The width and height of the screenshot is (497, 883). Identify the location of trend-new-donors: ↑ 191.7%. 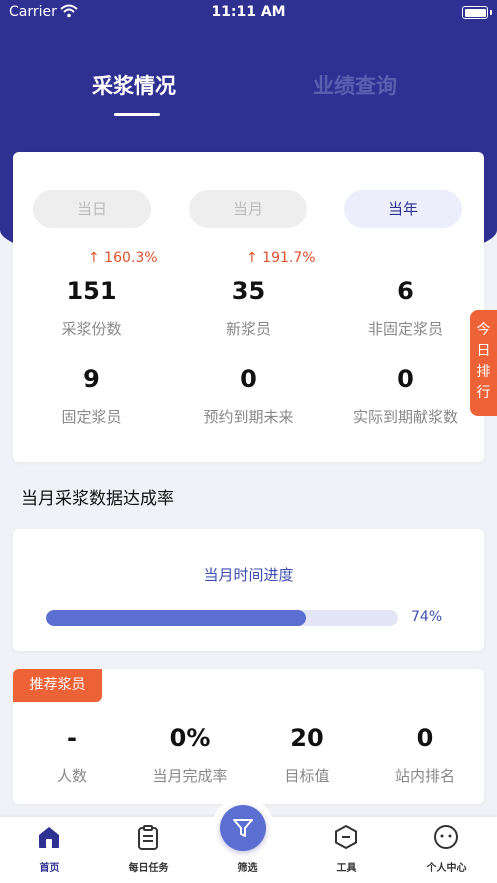
(281, 258).